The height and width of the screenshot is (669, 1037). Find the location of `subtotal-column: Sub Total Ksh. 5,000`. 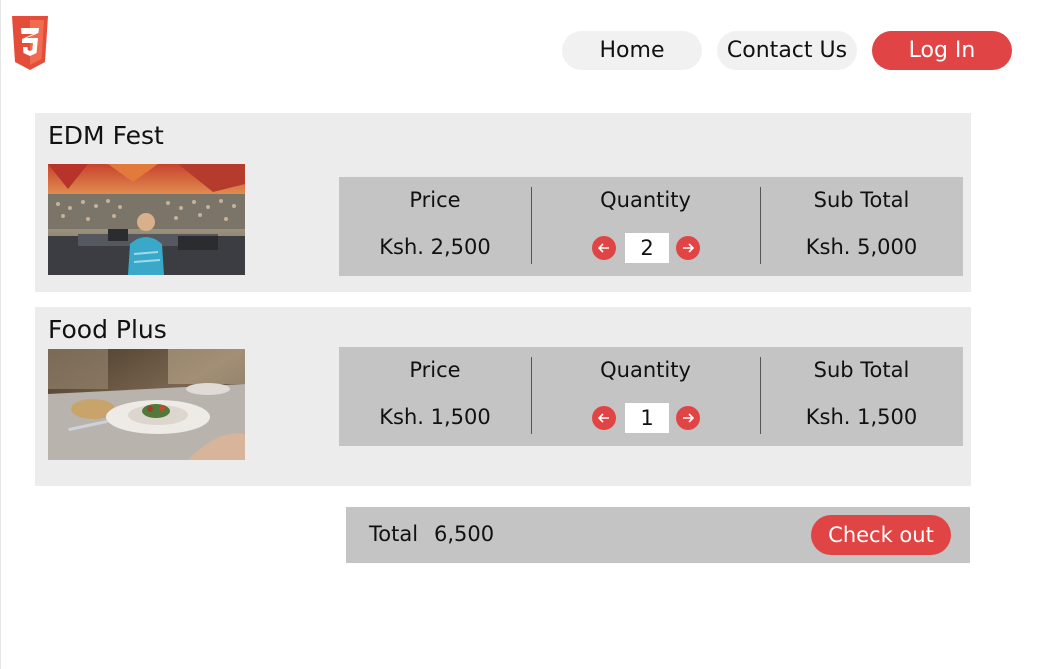

subtotal-column: Sub Total Ksh. 5,000 is located at coordinates (861, 226).